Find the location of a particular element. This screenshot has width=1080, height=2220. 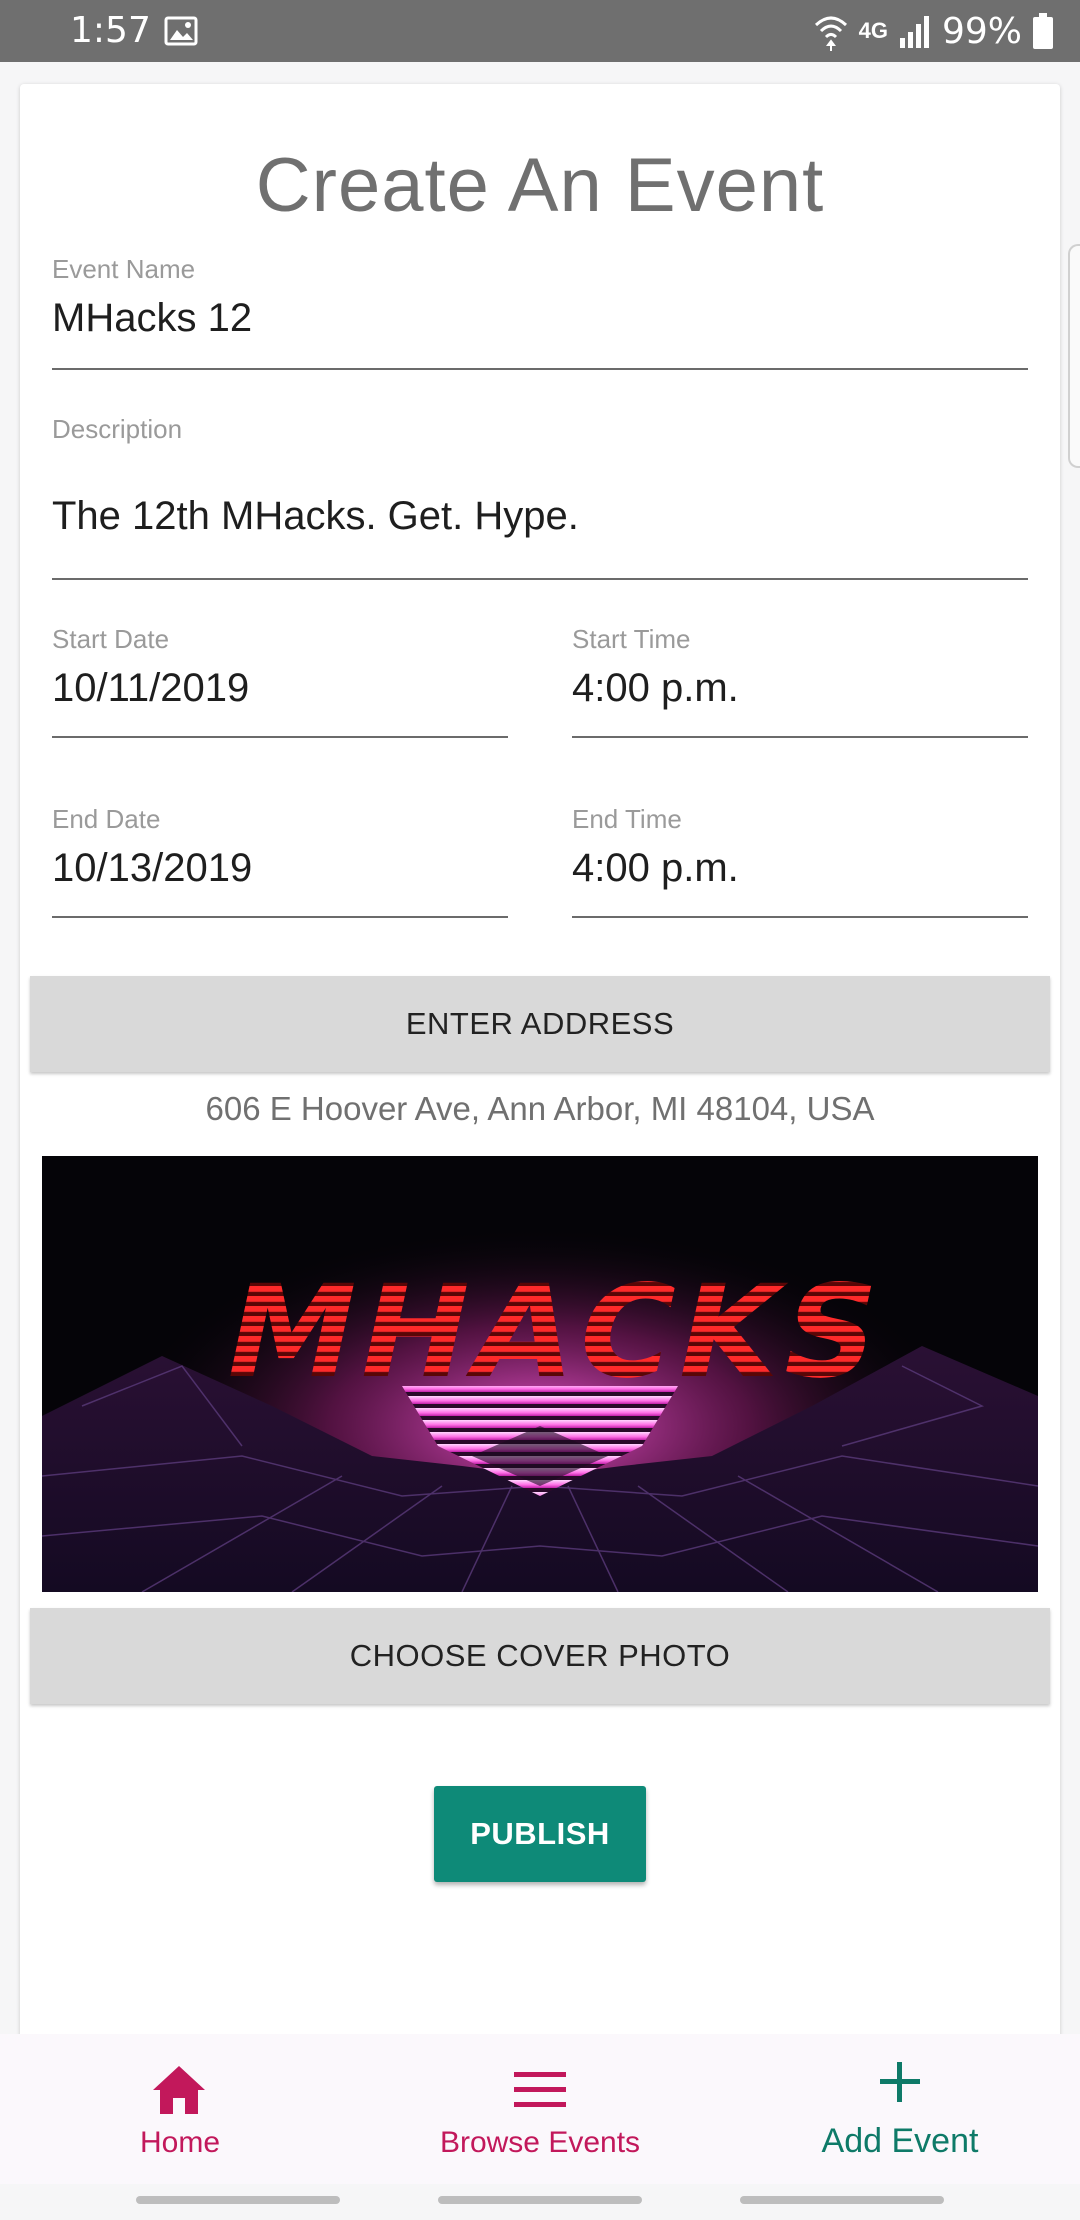

end-time-label: End Time is located at coordinates (627, 819).